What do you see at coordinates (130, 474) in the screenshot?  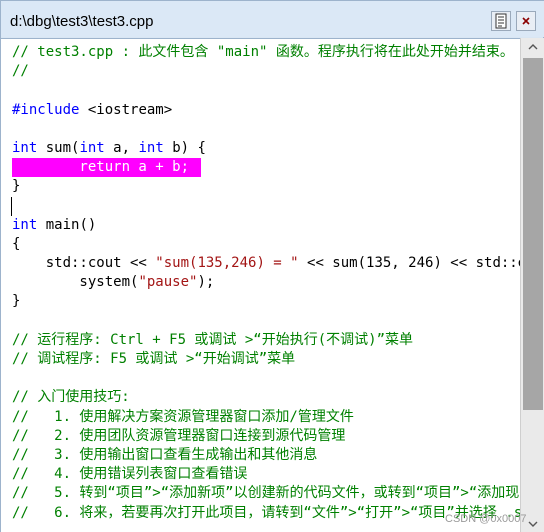 I see `code-token: // 4. 使用错误列表窗口查看错误` at bounding box center [130, 474].